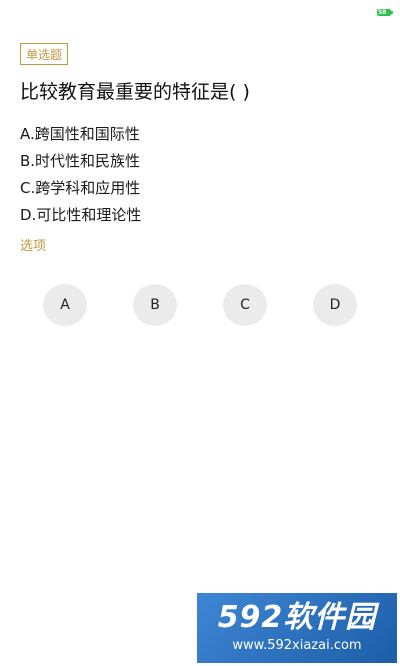 The image size is (400, 666). I want to click on watermark-logo: 592软件园 www.592xiazai.com, so click(297, 628).